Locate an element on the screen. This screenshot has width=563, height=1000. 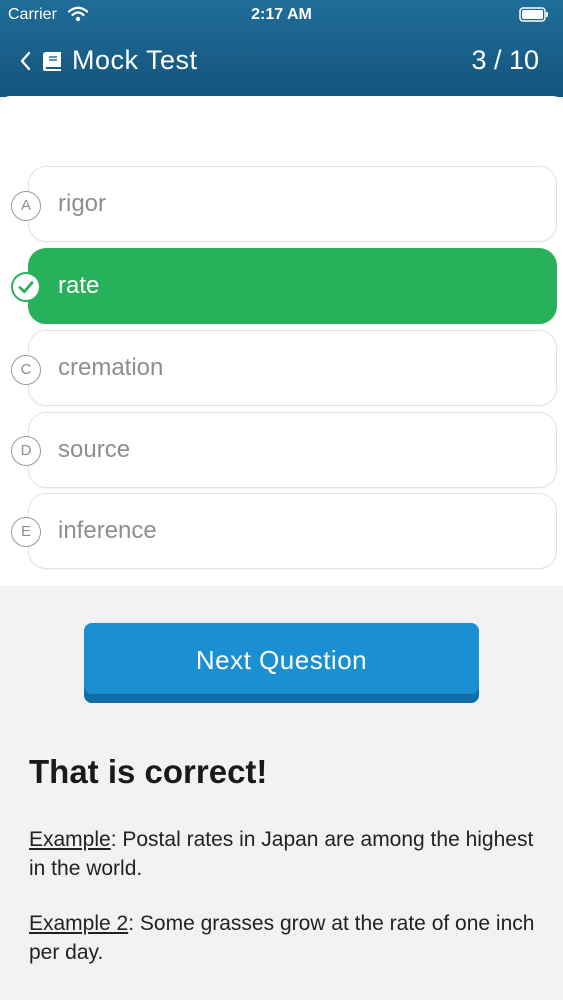
option-letter-c-icon: C is located at coordinates (26, 370).